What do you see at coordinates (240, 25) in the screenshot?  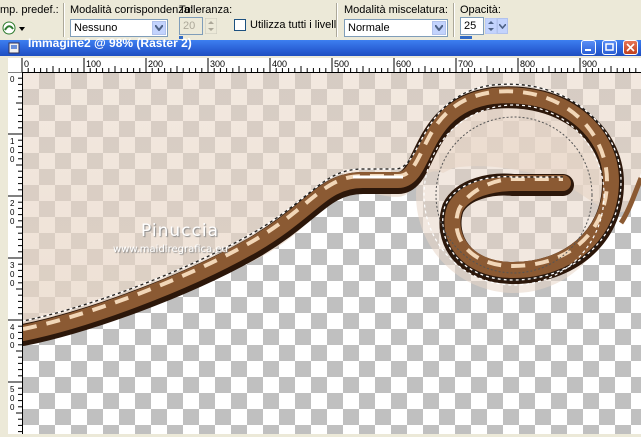 I see `use-all-layers-checkbox` at bounding box center [240, 25].